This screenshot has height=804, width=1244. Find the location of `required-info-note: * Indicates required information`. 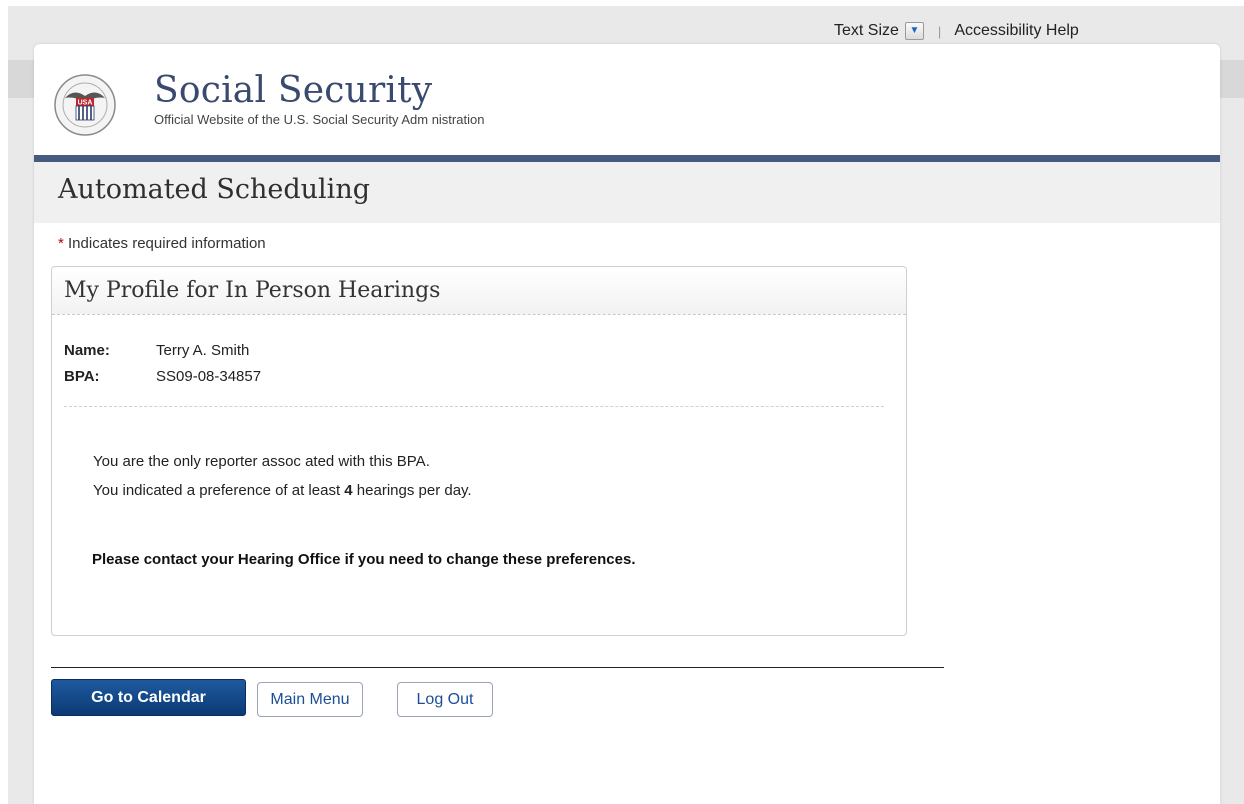

required-info-note: * Indicates required information is located at coordinates (162, 243).